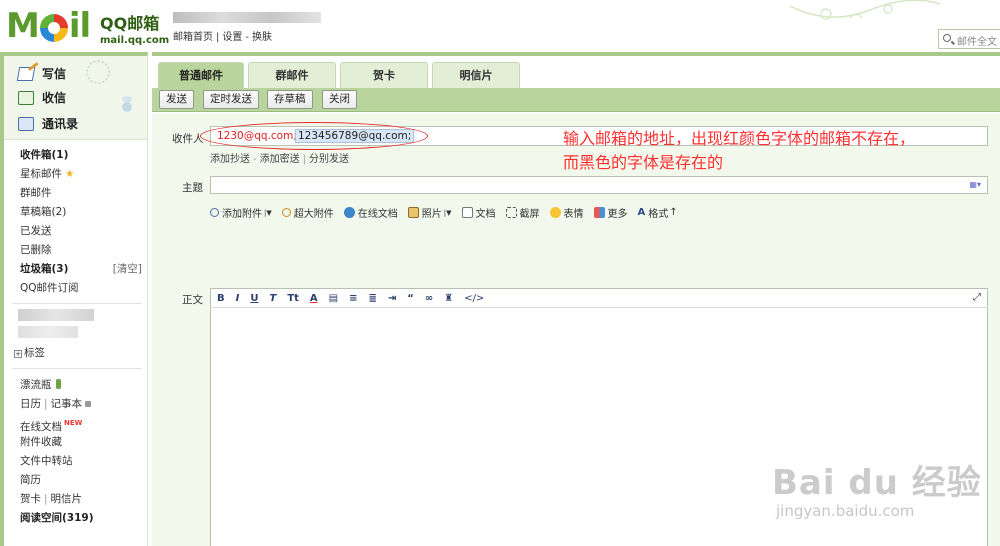  What do you see at coordinates (81, 269) in the screenshot?
I see `folder-spam: 垃圾箱(3) [清空]` at bounding box center [81, 269].